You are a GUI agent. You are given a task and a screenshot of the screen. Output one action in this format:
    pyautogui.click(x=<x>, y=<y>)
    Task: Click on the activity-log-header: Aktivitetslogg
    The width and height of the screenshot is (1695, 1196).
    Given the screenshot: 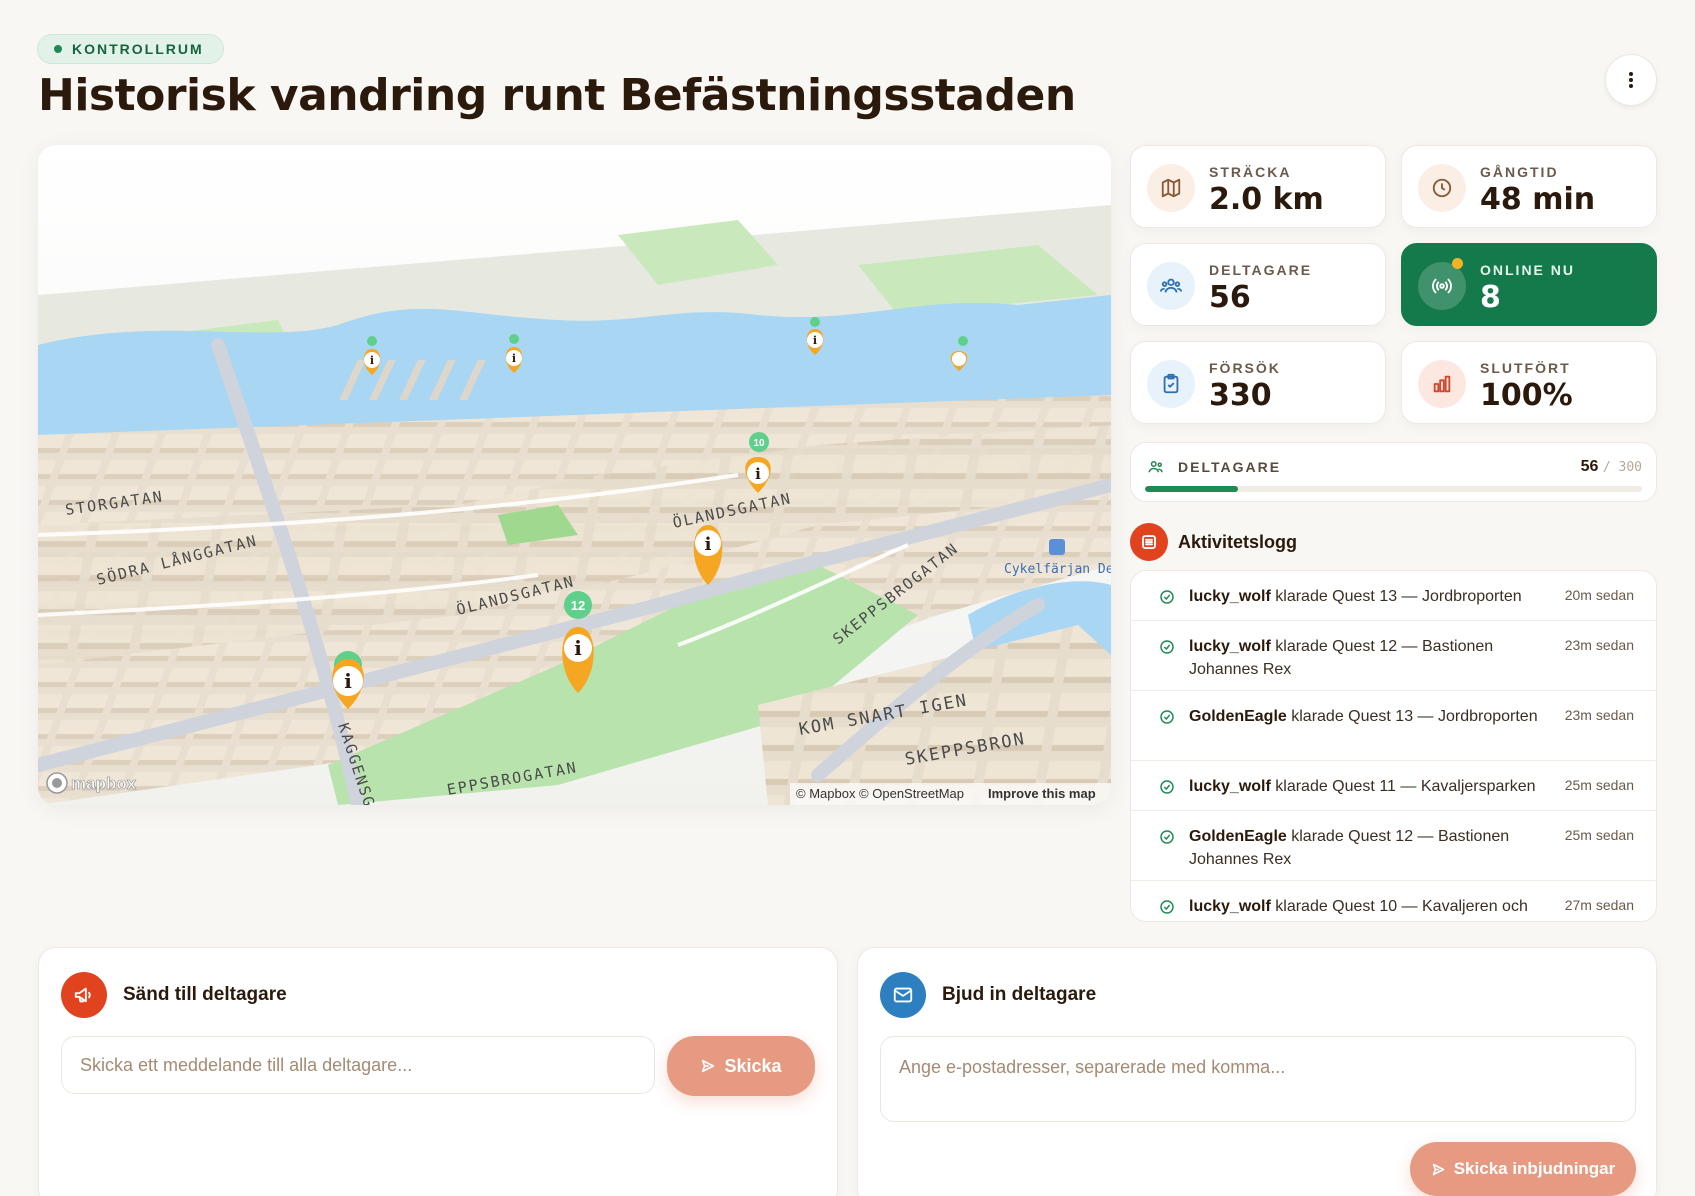 What is the action you would take?
    pyautogui.click(x=1213, y=542)
    